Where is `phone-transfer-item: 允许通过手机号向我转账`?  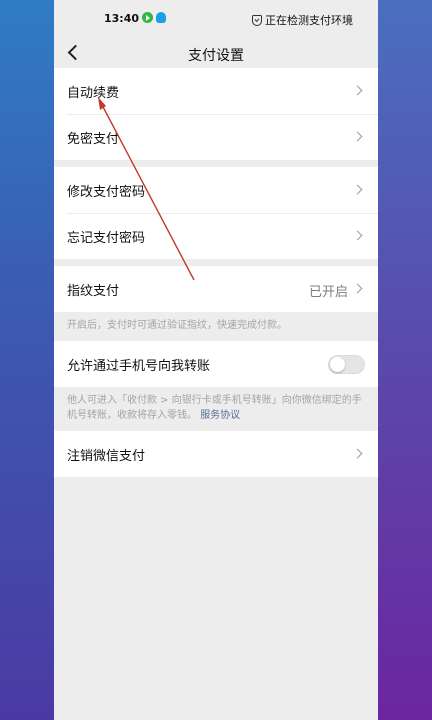
phone-transfer-item: 允许通过手机号向我转账 is located at coordinates (216, 364).